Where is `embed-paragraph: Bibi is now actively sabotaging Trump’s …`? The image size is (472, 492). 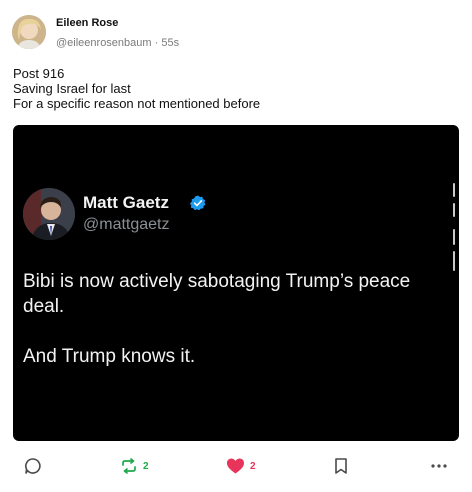
embed-paragraph: Bibi is now actively sabotaging Trump’s … is located at coordinates (217, 294).